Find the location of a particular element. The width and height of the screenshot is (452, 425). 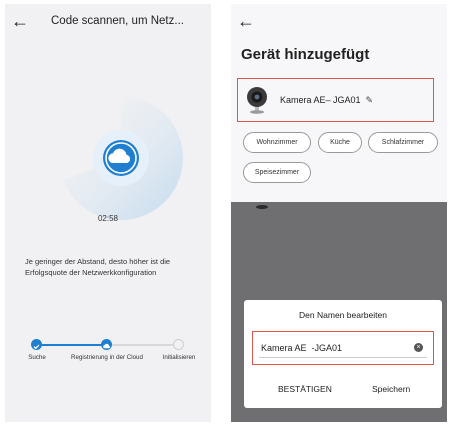

device-entry: Kamera AE– JGA01 ✎ is located at coordinates (335, 100).